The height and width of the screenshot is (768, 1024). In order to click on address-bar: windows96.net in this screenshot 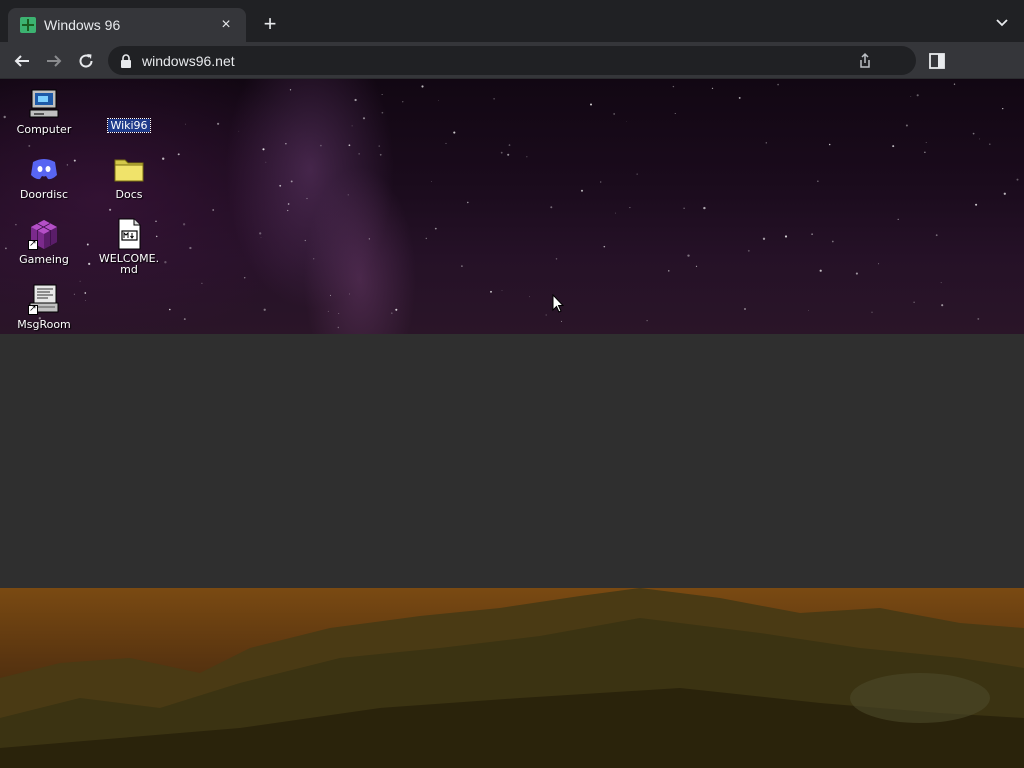, I will do `click(512, 60)`.